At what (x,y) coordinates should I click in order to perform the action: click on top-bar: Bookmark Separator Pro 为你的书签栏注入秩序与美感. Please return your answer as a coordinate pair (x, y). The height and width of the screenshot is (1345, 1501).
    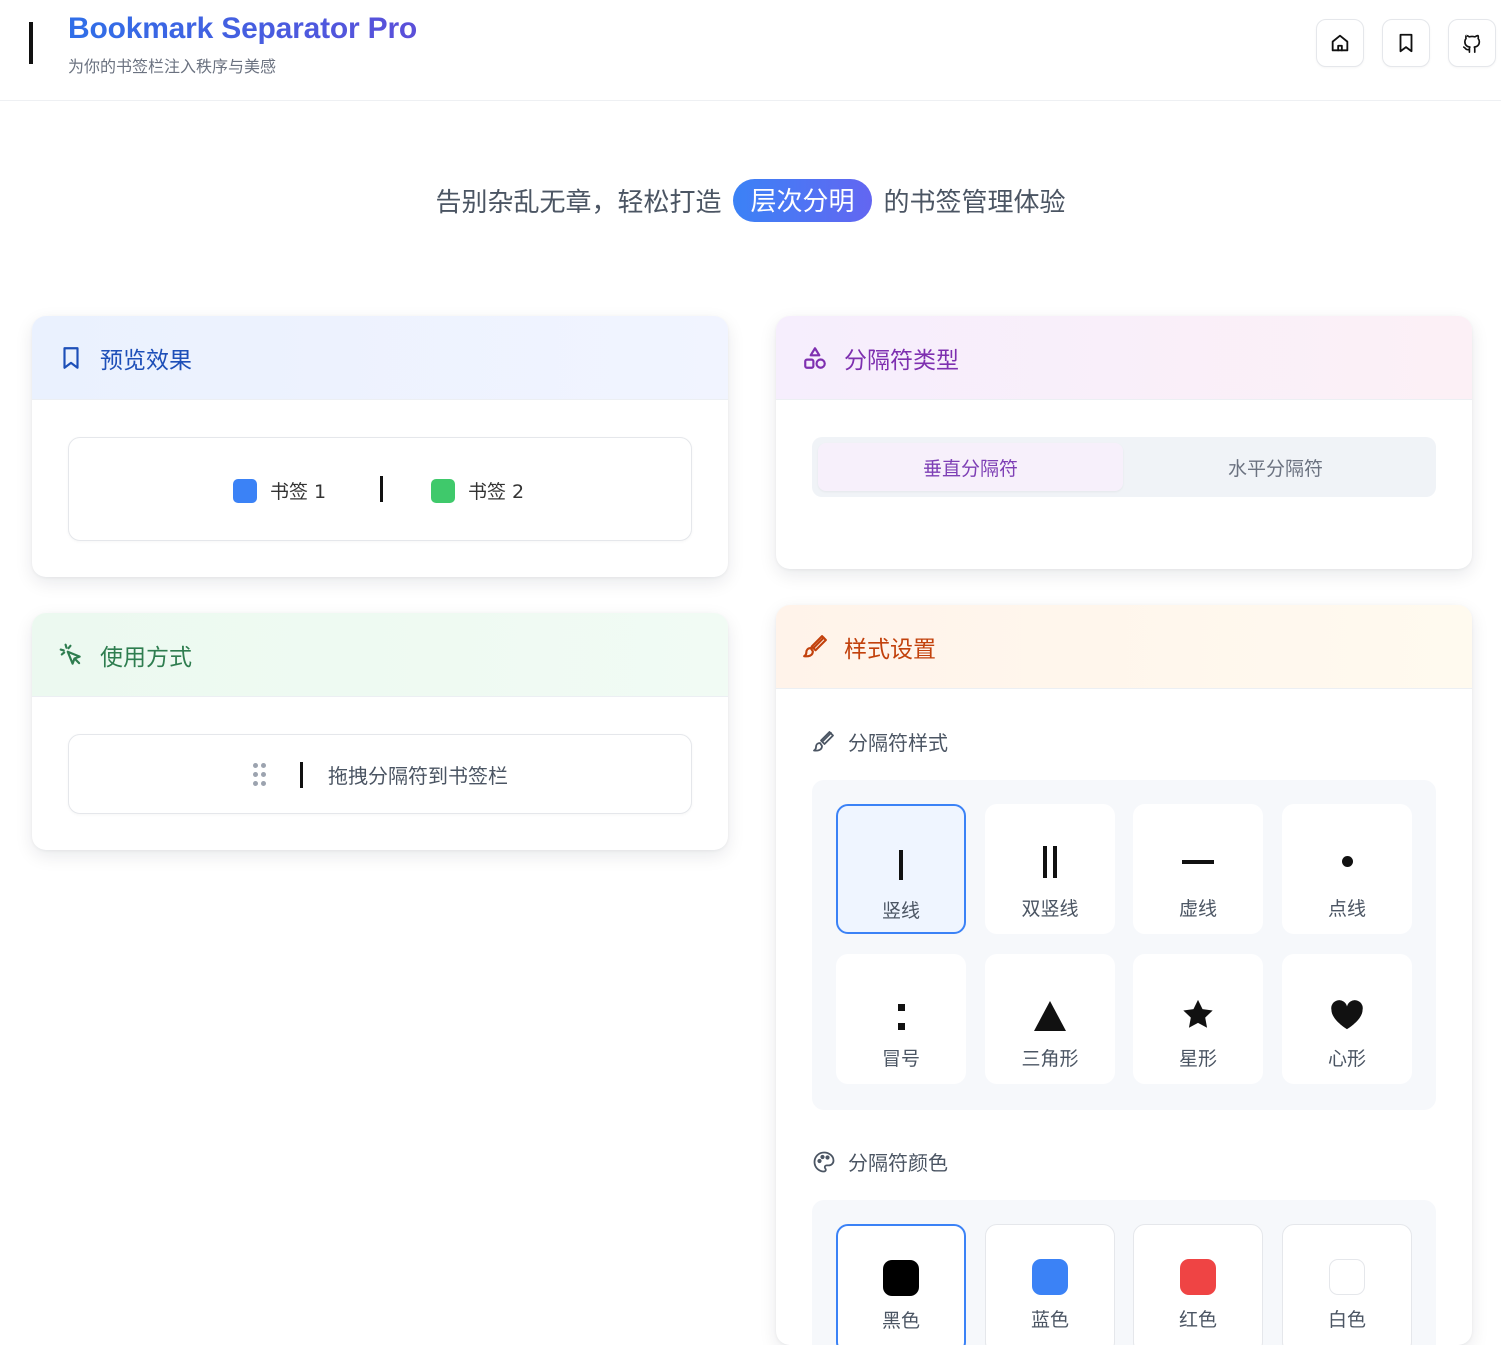
    Looking at the image, I should click on (750, 50).